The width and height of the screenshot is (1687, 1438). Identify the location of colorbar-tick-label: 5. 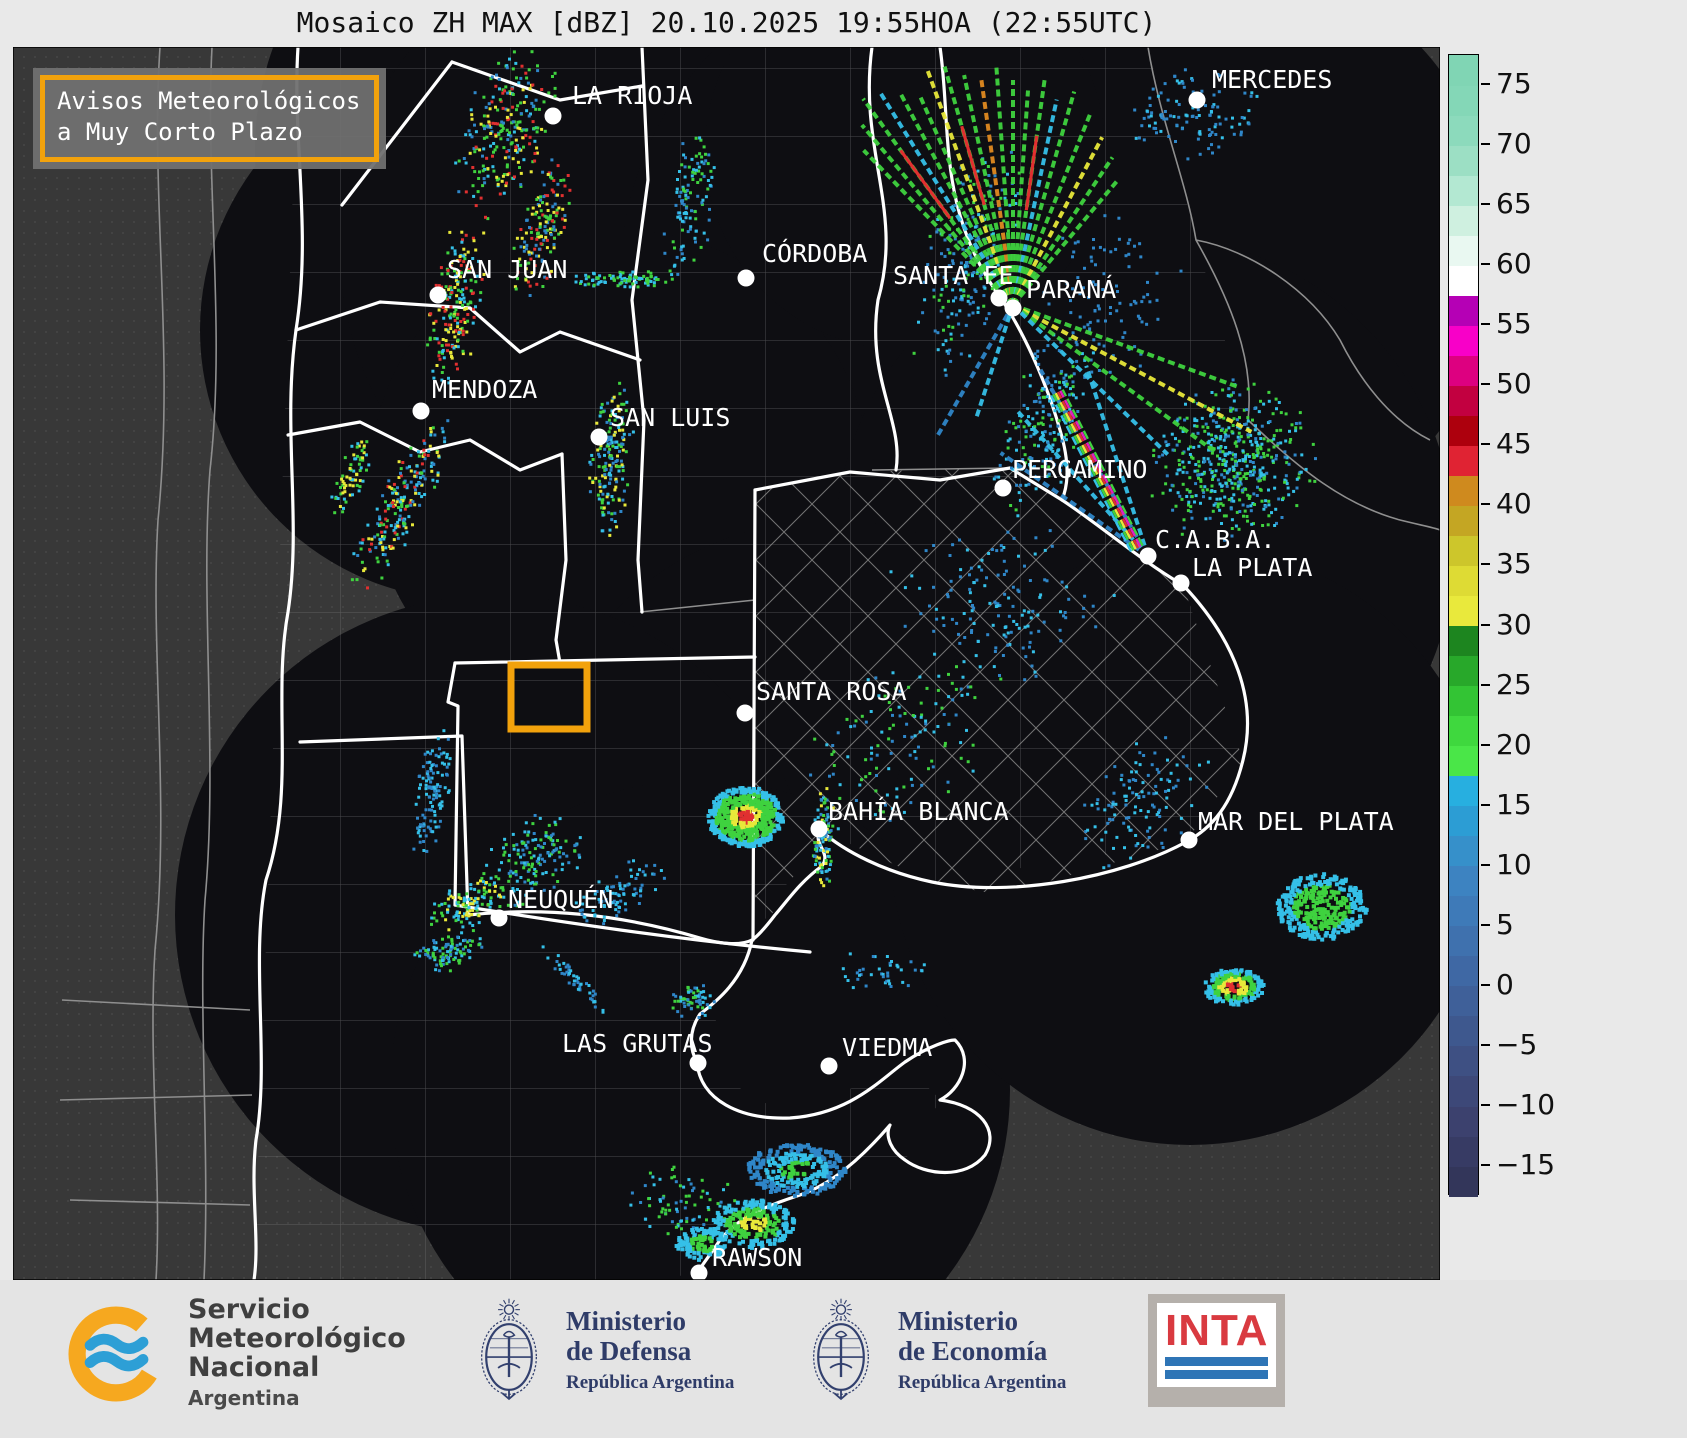
(1505, 924).